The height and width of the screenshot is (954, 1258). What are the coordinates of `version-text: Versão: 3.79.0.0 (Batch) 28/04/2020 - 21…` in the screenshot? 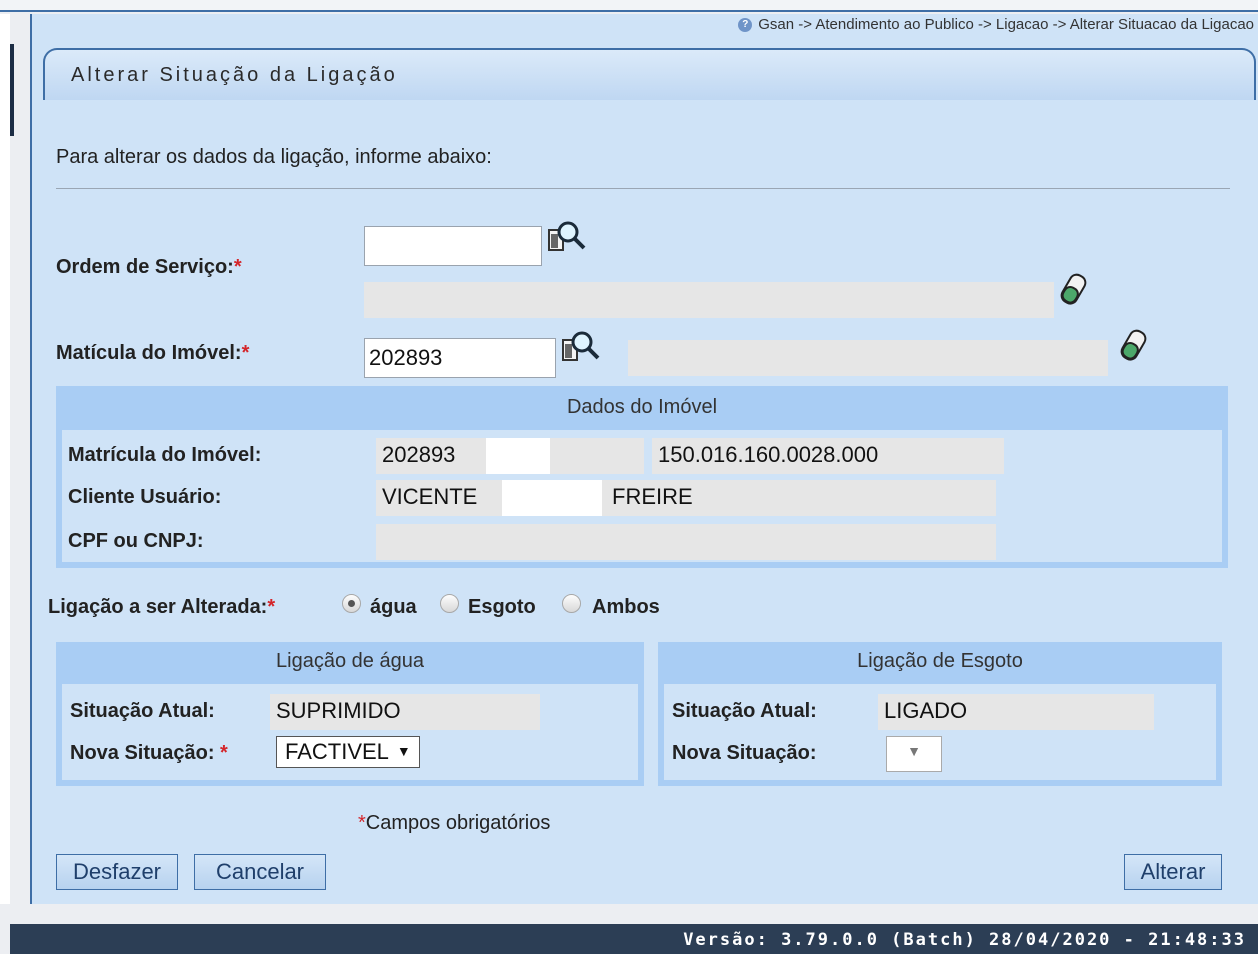 It's located at (964, 940).